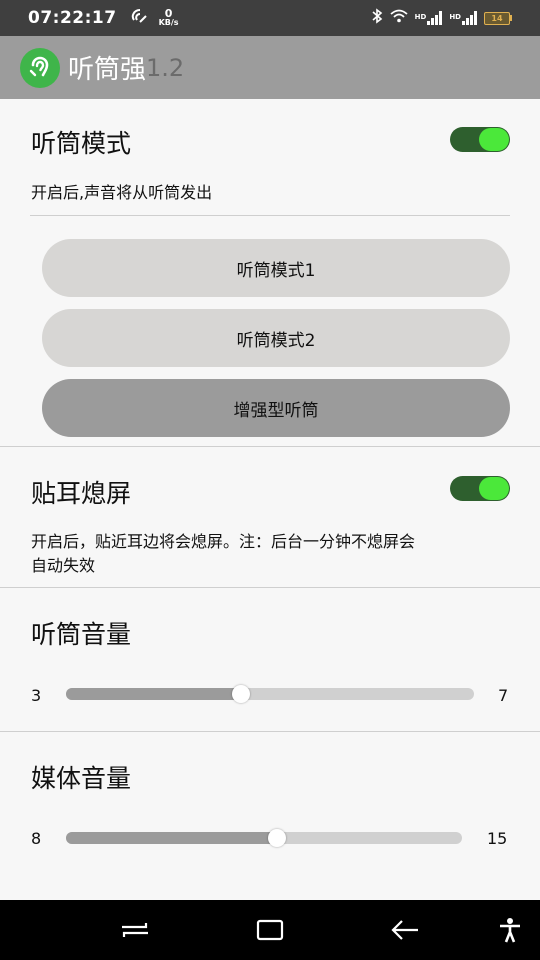 Image resolution: width=540 pixels, height=960 pixels. What do you see at coordinates (63, 565) in the screenshot?
I see `description-line-2: 自动失效` at bounding box center [63, 565].